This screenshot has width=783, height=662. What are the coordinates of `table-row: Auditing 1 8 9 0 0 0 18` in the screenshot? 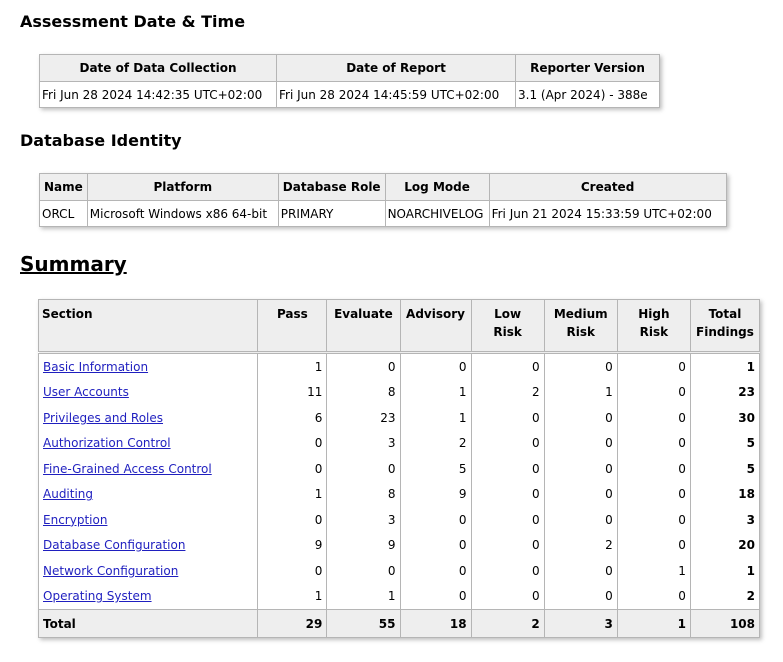 It's located at (399, 494).